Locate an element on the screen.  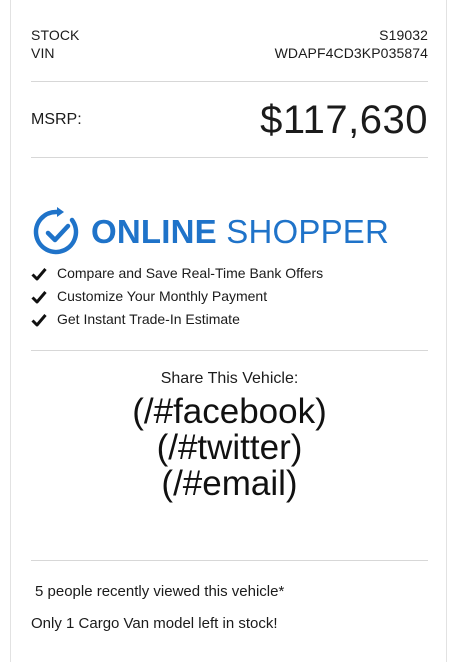
stock-left-note: Only 1 Cargo Van model left in stock! is located at coordinates (229, 624).